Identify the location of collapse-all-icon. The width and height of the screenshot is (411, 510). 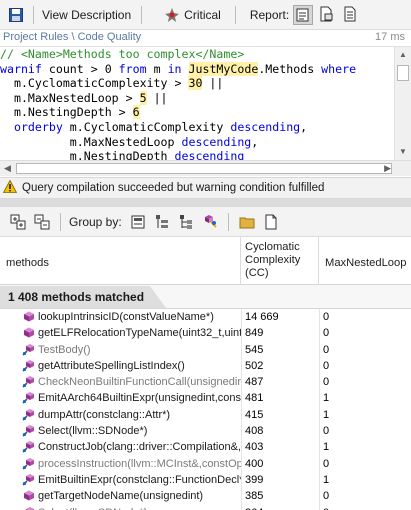
(42, 222).